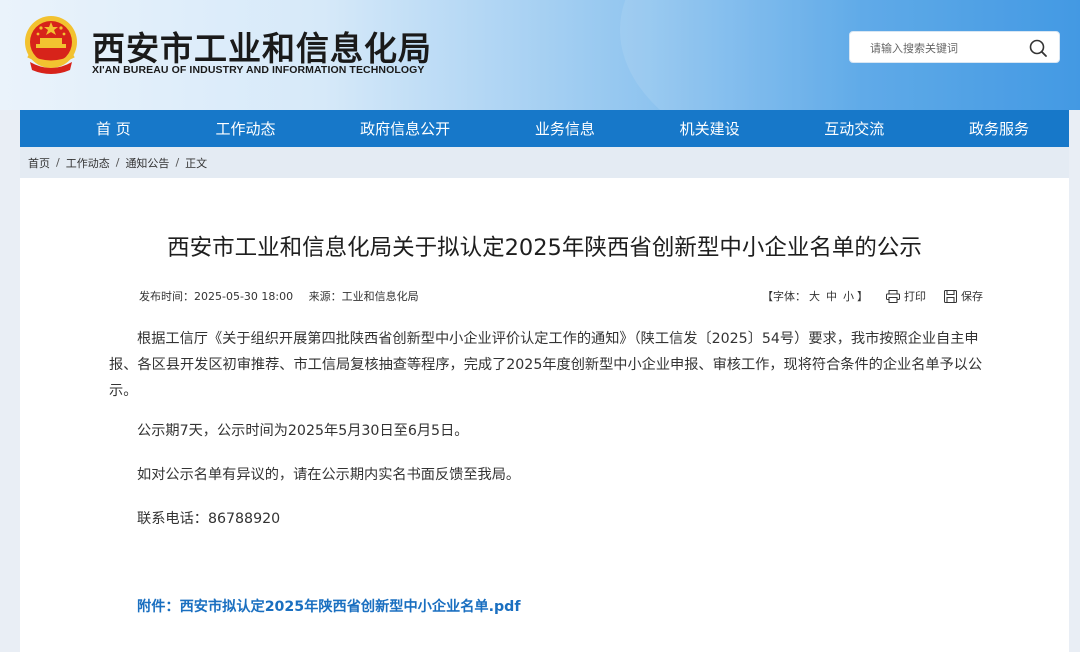 This screenshot has height=652, width=1080. I want to click on font-size-small: 小, so click(848, 296).